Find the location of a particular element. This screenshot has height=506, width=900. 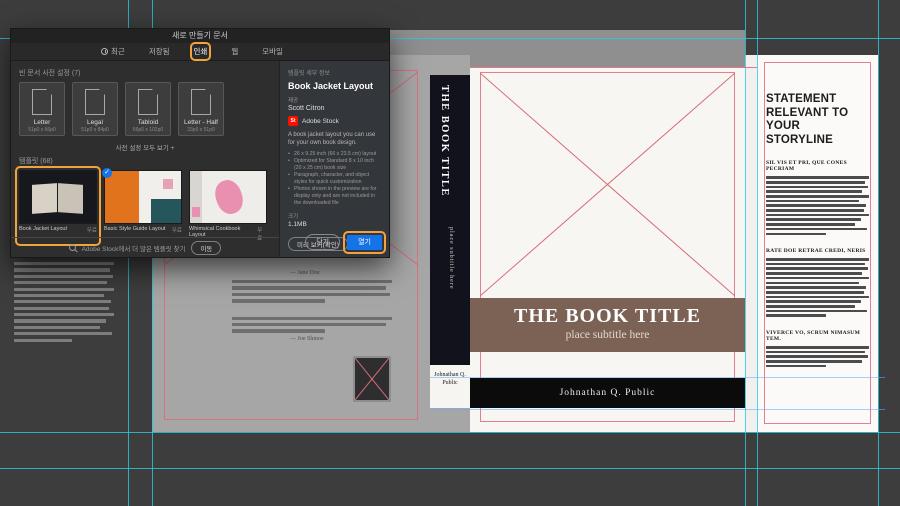

preset-tabloid: Tabloid 66p0 x 102p0 is located at coordinates (148, 109).